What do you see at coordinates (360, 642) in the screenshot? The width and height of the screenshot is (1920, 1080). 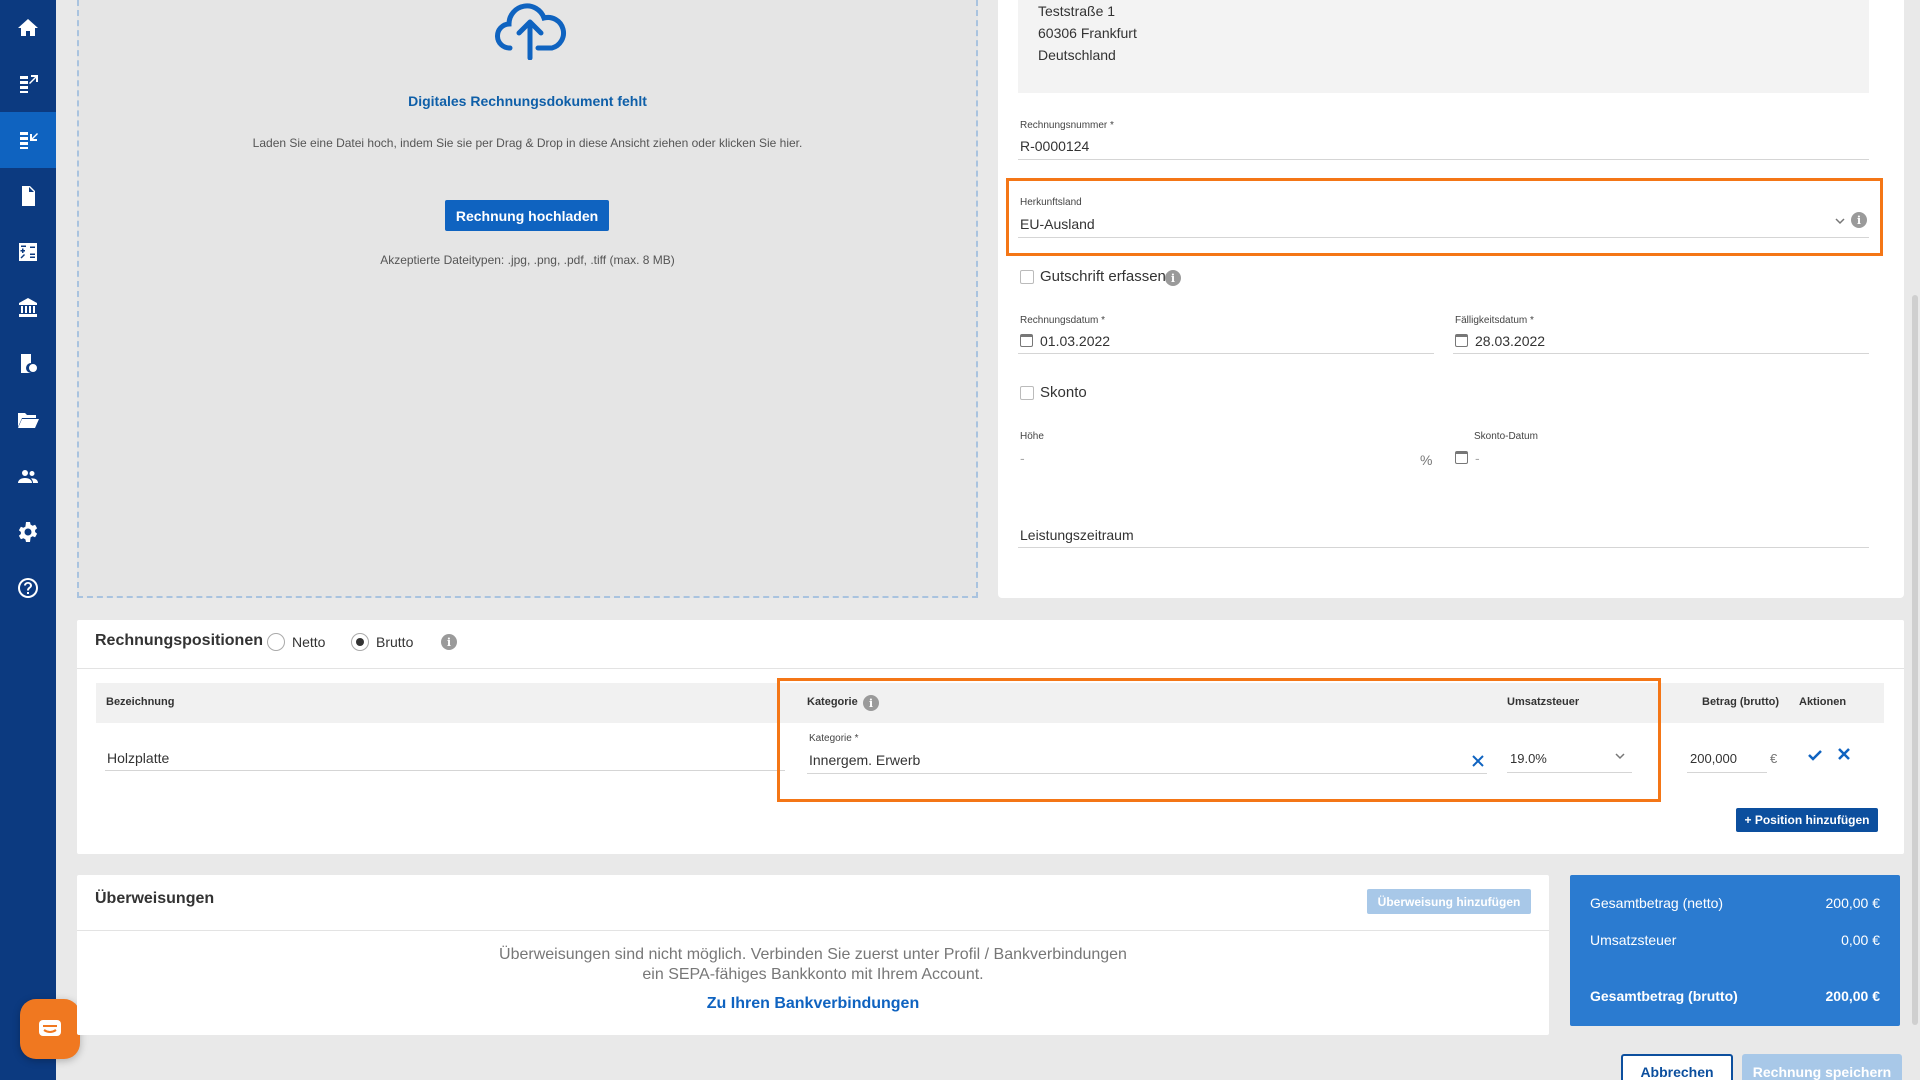 I see `brutto-radio` at bounding box center [360, 642].